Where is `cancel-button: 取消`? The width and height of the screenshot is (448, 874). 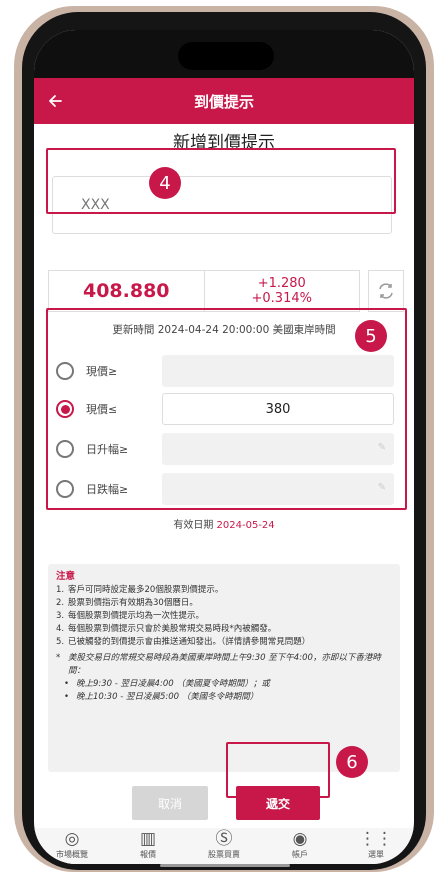 cancel-button: 取消 is located at coordinates (170, 803).